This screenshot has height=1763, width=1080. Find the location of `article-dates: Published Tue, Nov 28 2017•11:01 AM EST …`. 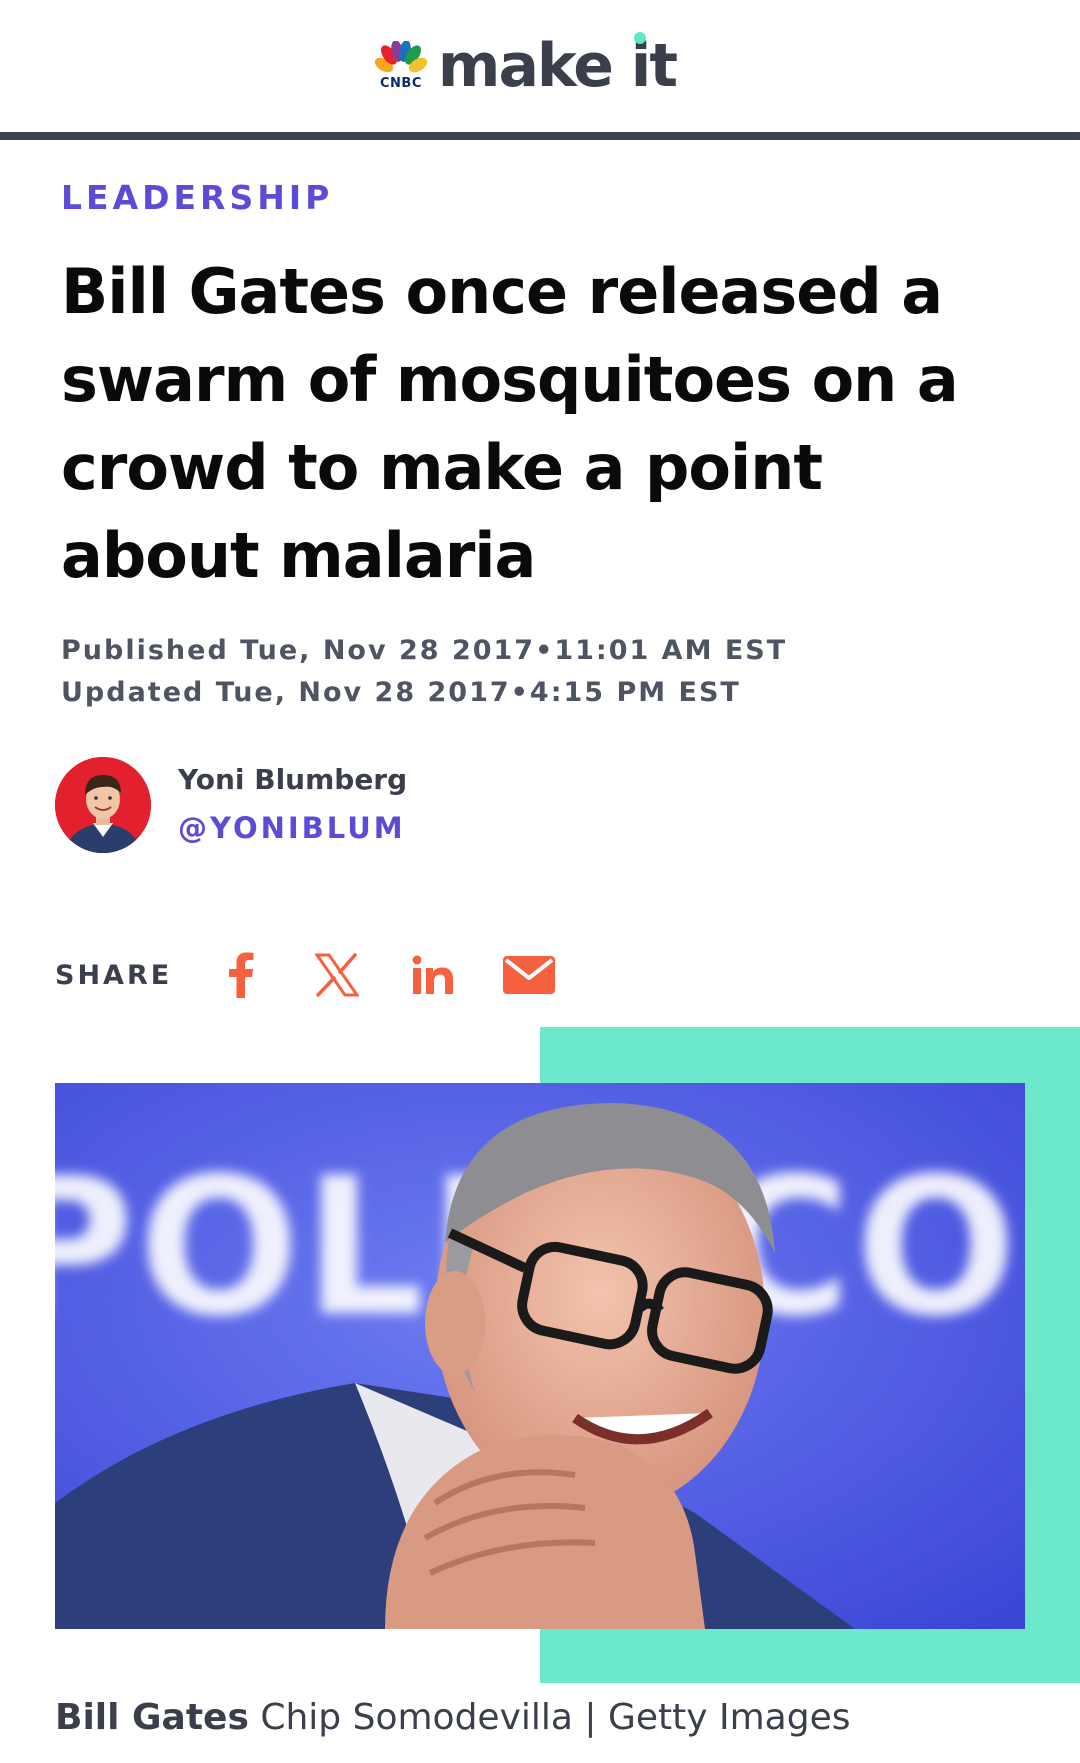

article-dates: Published Tue, Nov 28 2017•11:01 AM EST … is located at coordinates (424, 672).